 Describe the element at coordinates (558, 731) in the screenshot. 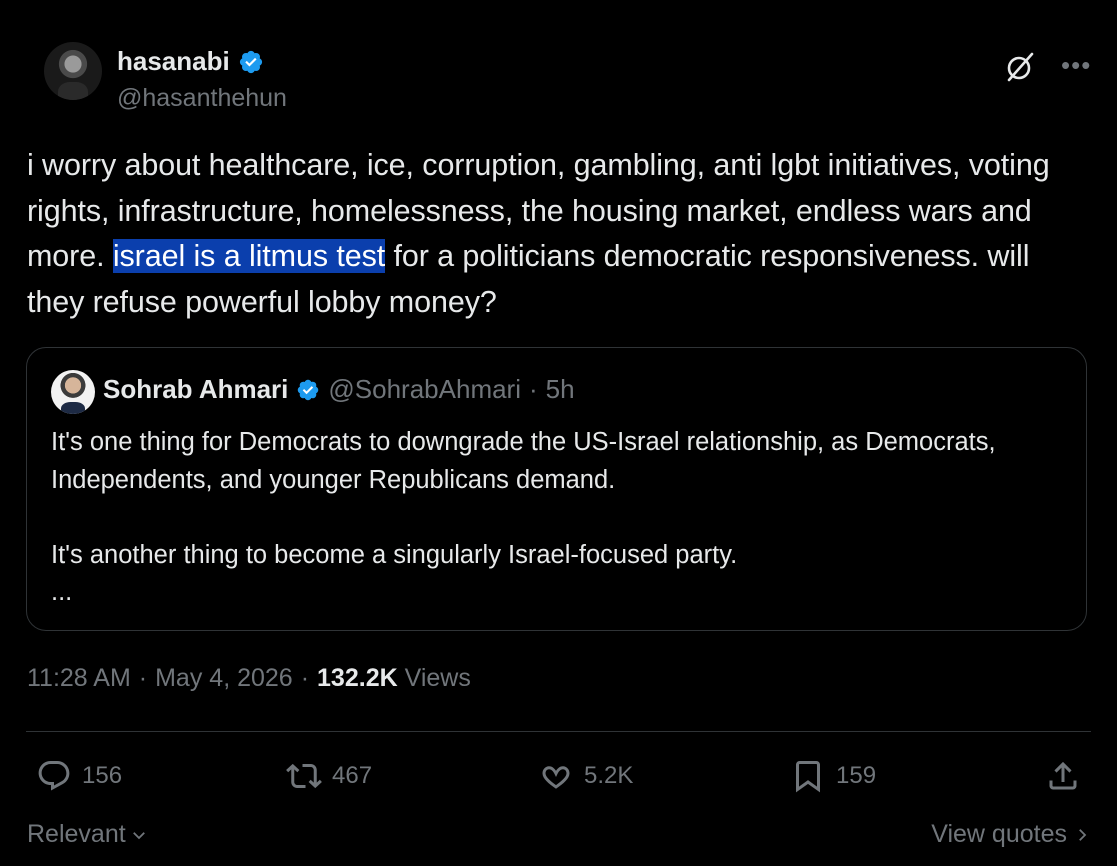

I see `divider` at that location.